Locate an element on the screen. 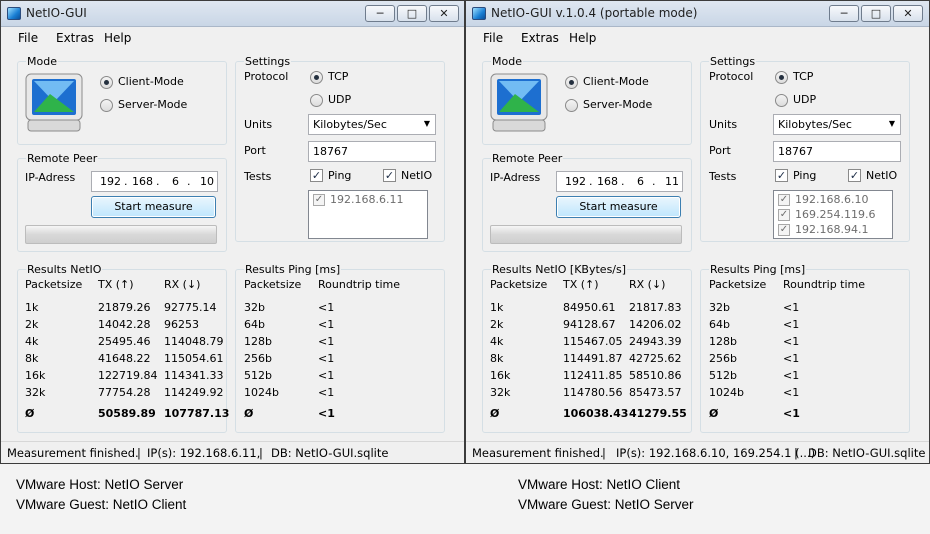 The width and height of the screenshot is (930, 534). netio-row-size: 8k is located at coordinates (497, 358).